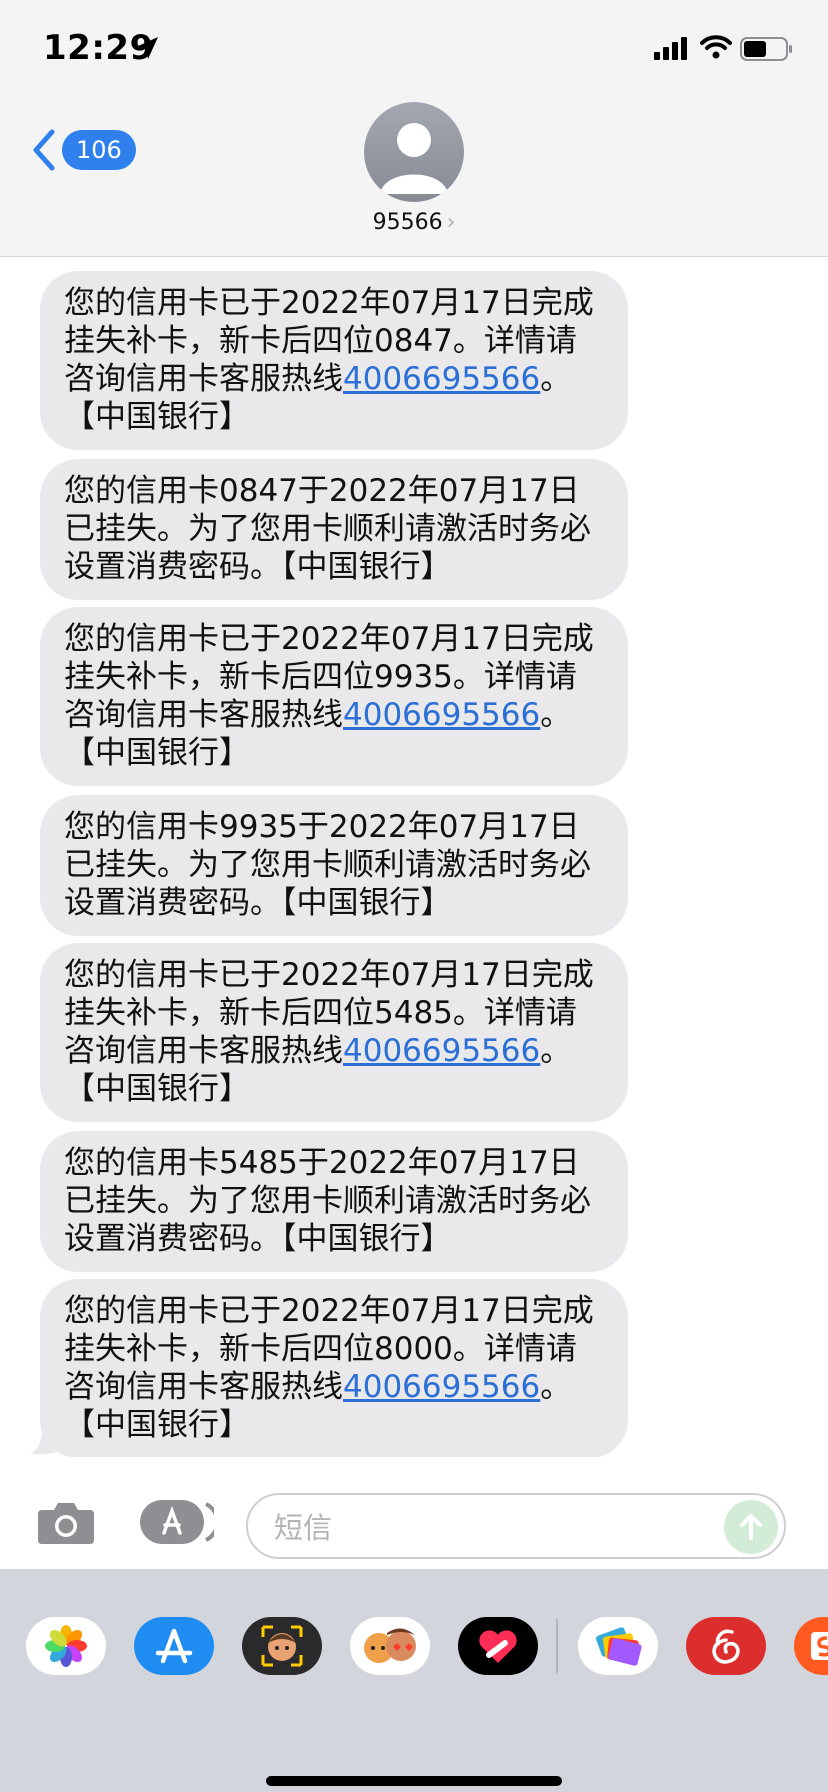 The height and width of the screenshot is (1792, 828). What do you see at coordinates (716, 47) in the screenshot?
I see `wifi-icon` at bounding box center [716, 47].